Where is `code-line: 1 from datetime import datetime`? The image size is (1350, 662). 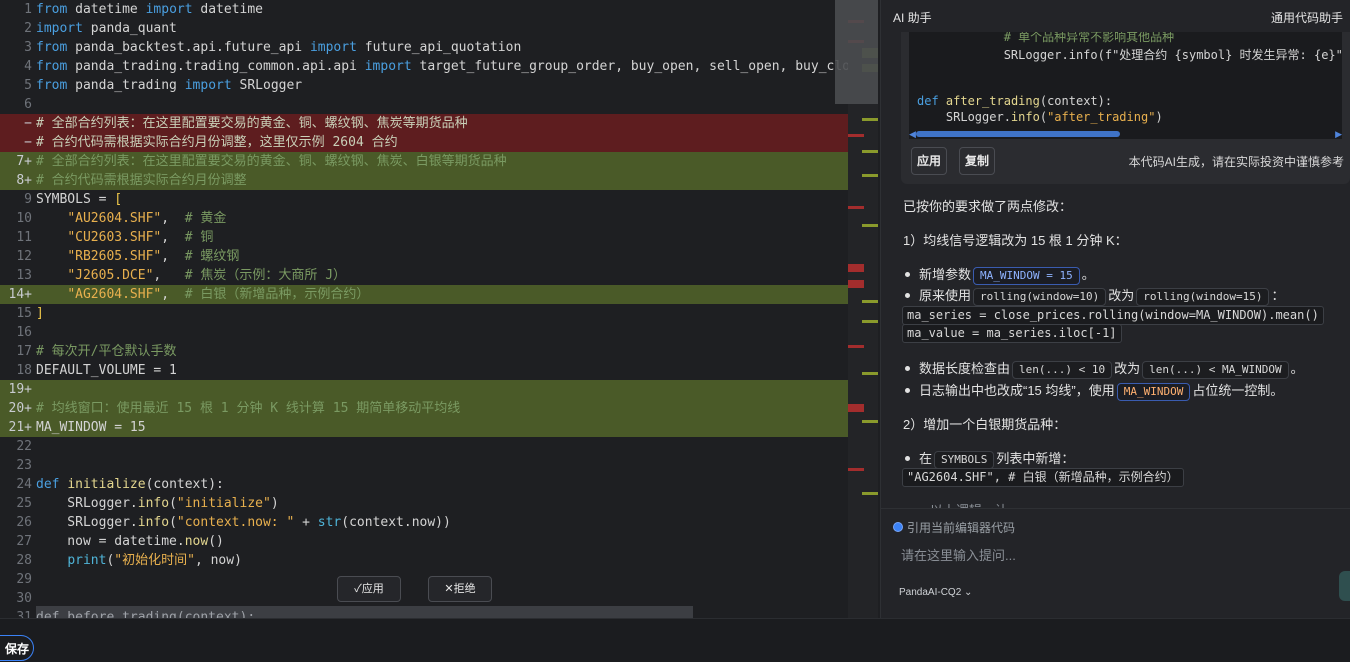 code-line: 1 from datetime import datetime is located at coordinates (144, 9).